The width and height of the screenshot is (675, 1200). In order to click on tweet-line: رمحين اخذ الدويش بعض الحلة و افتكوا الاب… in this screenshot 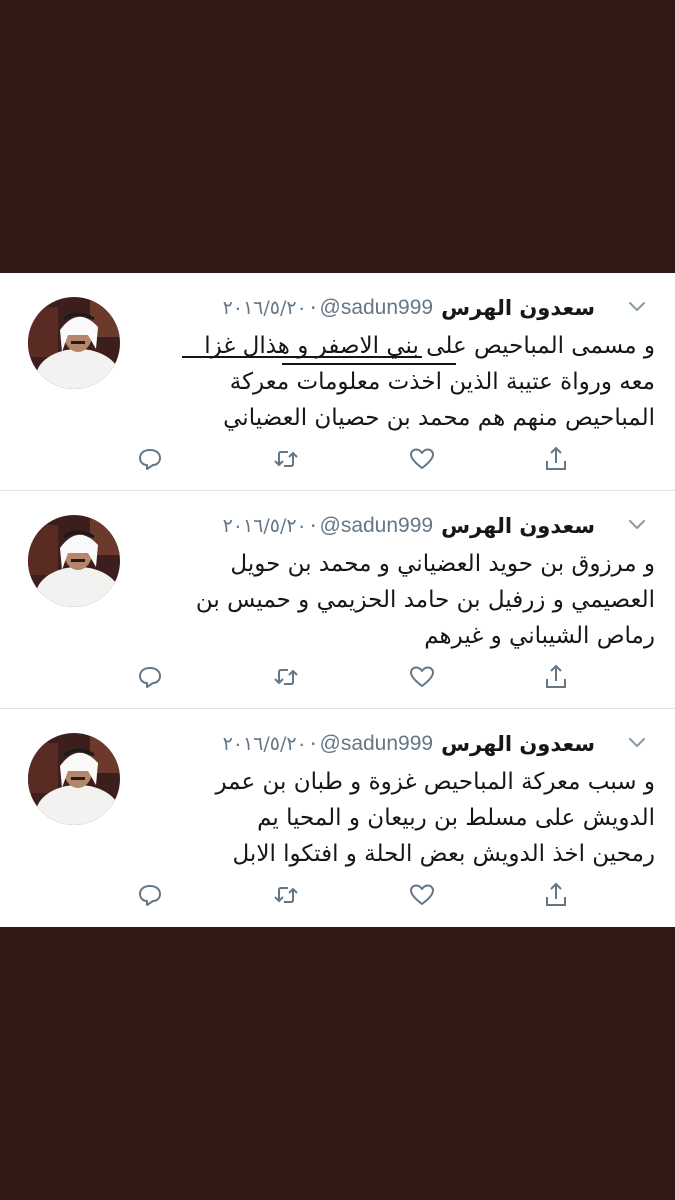, I will do `click(443, 854)`.